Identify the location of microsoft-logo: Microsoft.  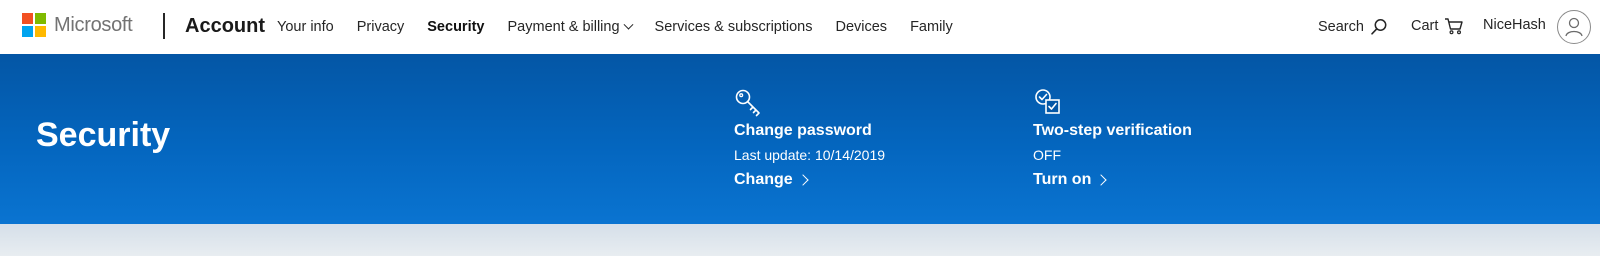
(77, 25).